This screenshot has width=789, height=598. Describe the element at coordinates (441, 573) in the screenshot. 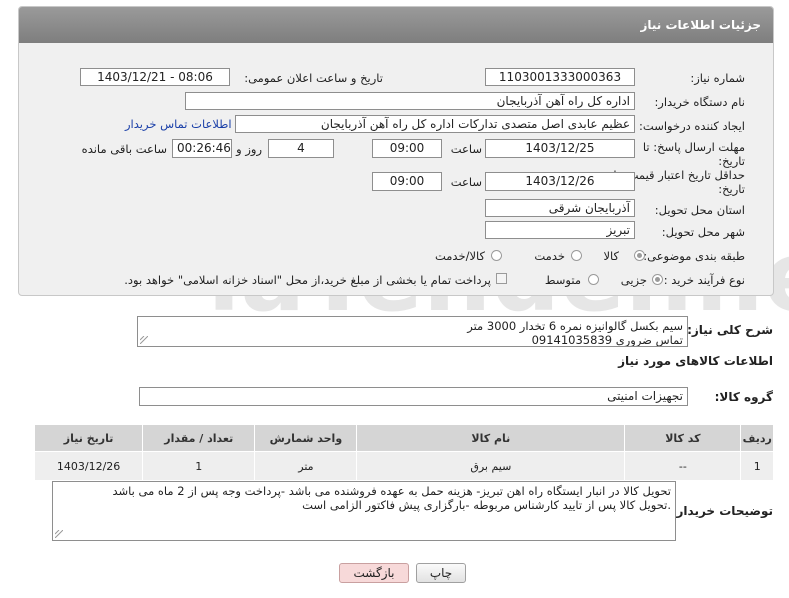

I see `print-button: چاپ` at that location.